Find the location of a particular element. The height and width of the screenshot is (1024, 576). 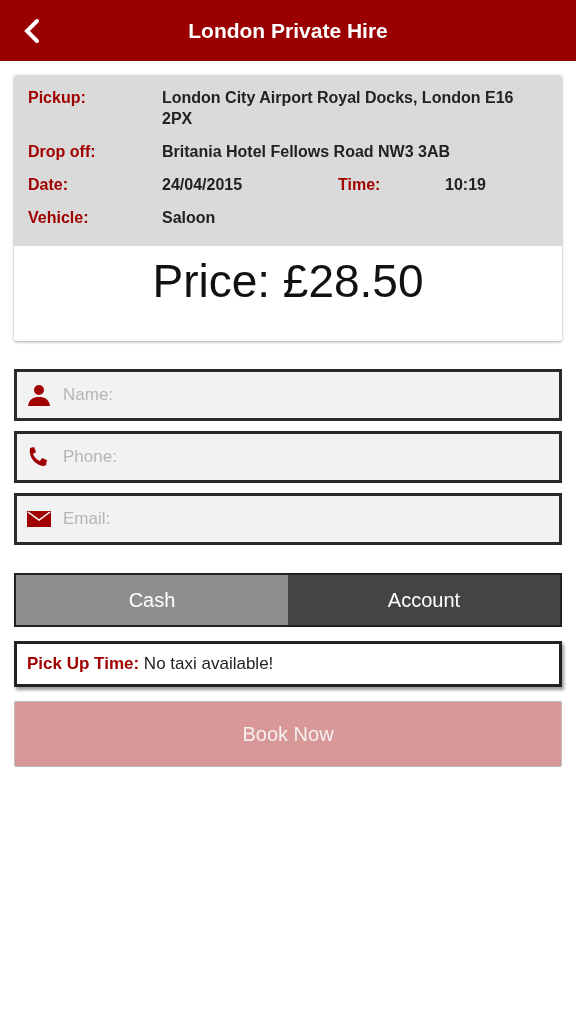

detail-label: Time: is located at coordinates (360, 185).